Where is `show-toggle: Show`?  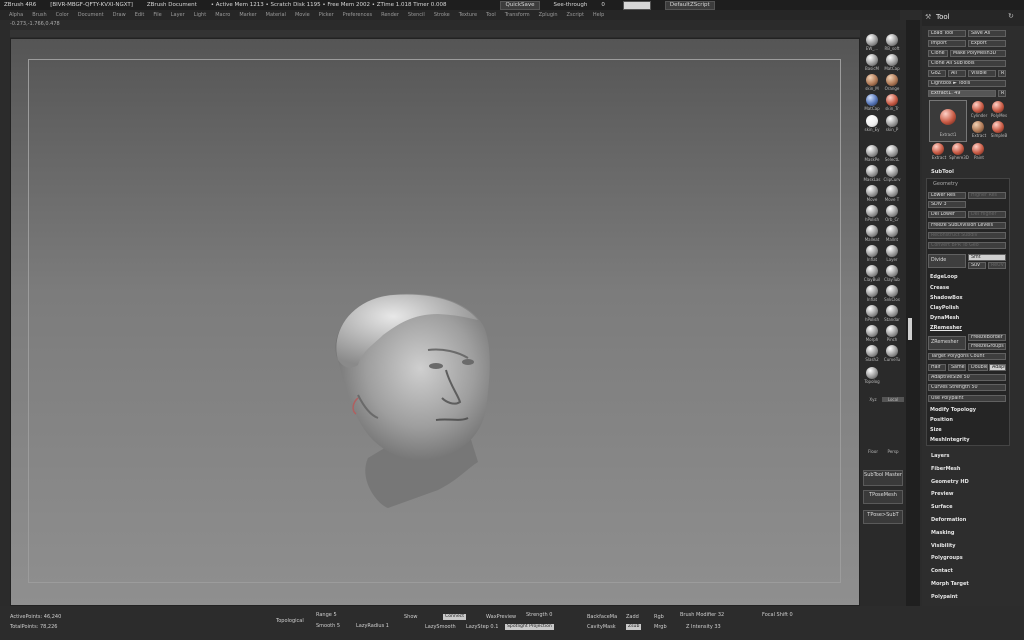 show-toggle: Show is located at coordinates (411, 617).